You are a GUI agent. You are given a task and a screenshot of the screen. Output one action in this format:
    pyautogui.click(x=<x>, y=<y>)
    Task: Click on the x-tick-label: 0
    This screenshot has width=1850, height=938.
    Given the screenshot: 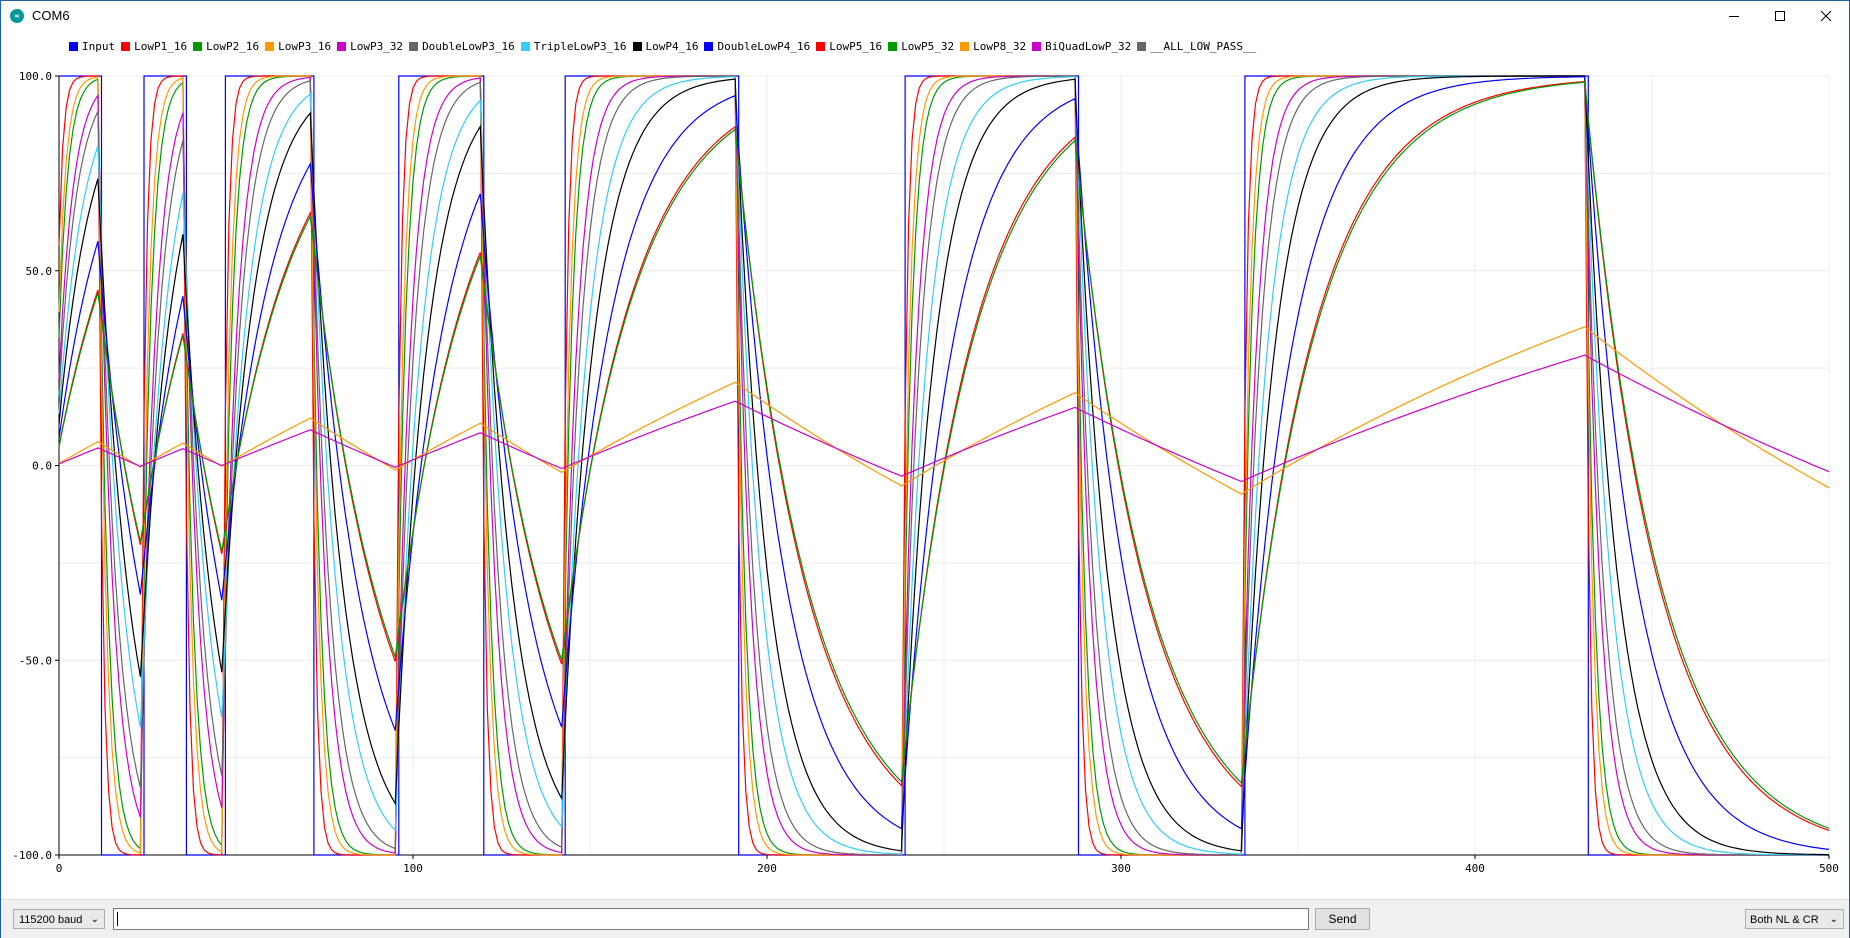 What is the action you would take?
    pyautogui.click(x=59, y=868)
    